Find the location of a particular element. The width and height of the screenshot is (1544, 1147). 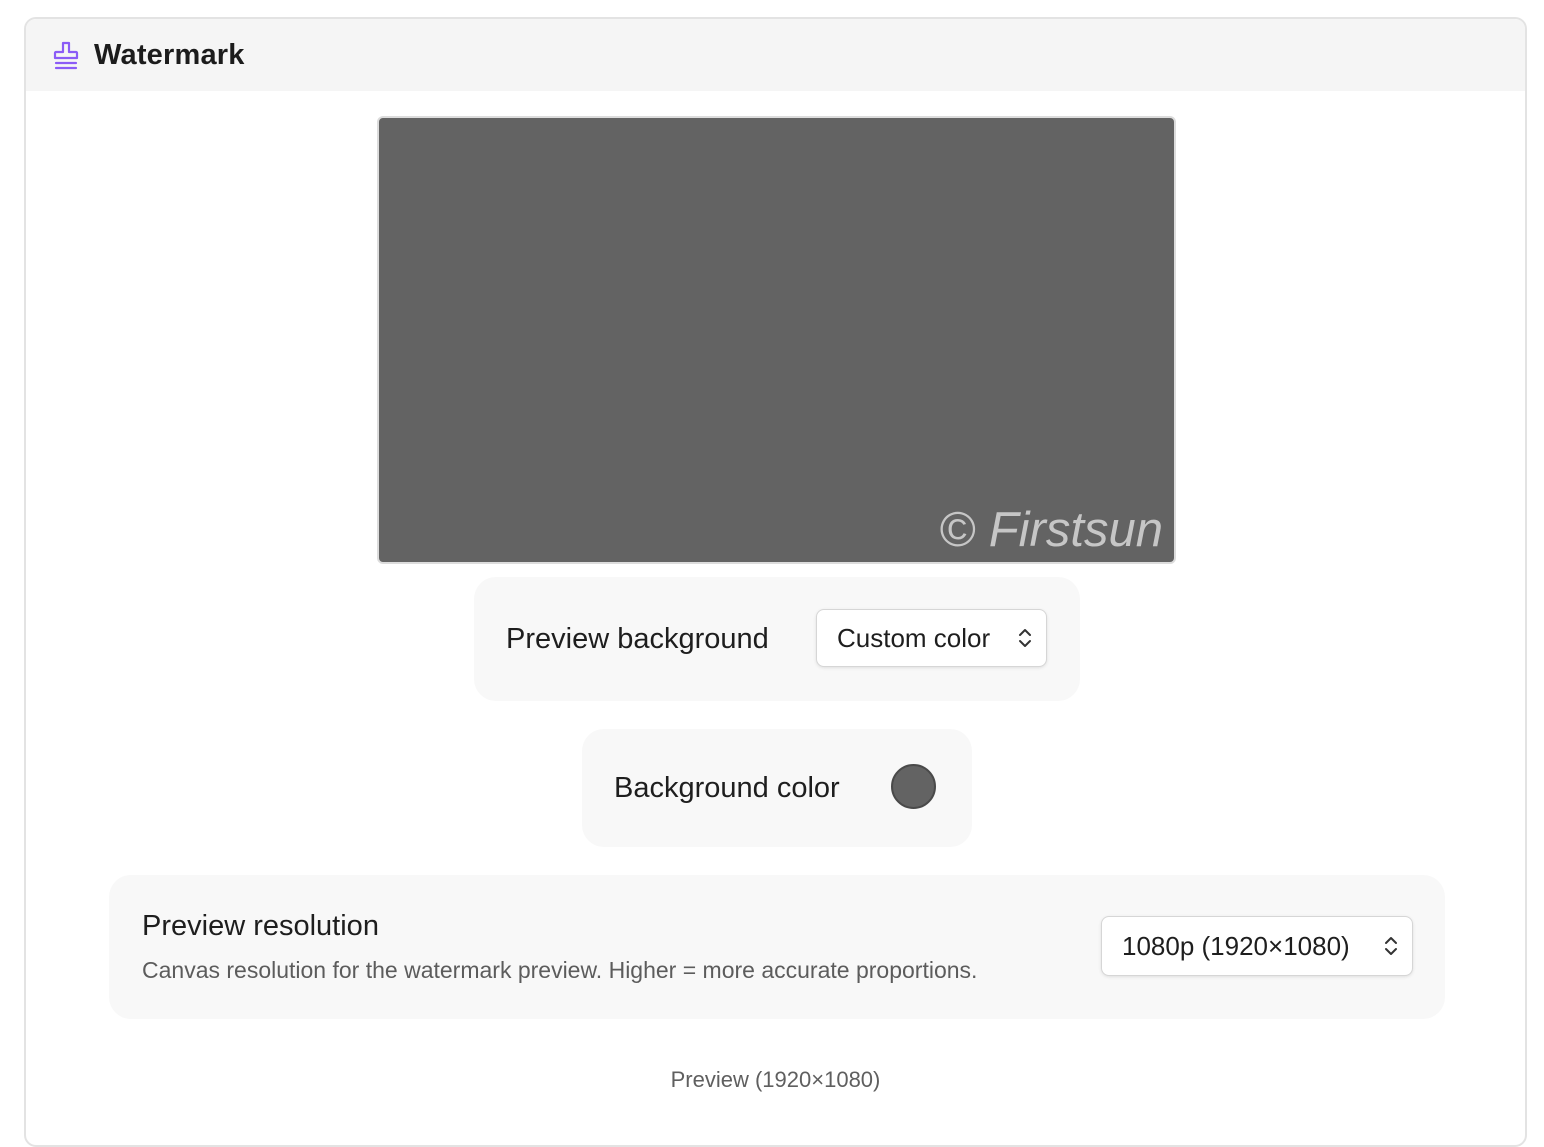

background-color-label: Background color is located at coordinates (727, 788).